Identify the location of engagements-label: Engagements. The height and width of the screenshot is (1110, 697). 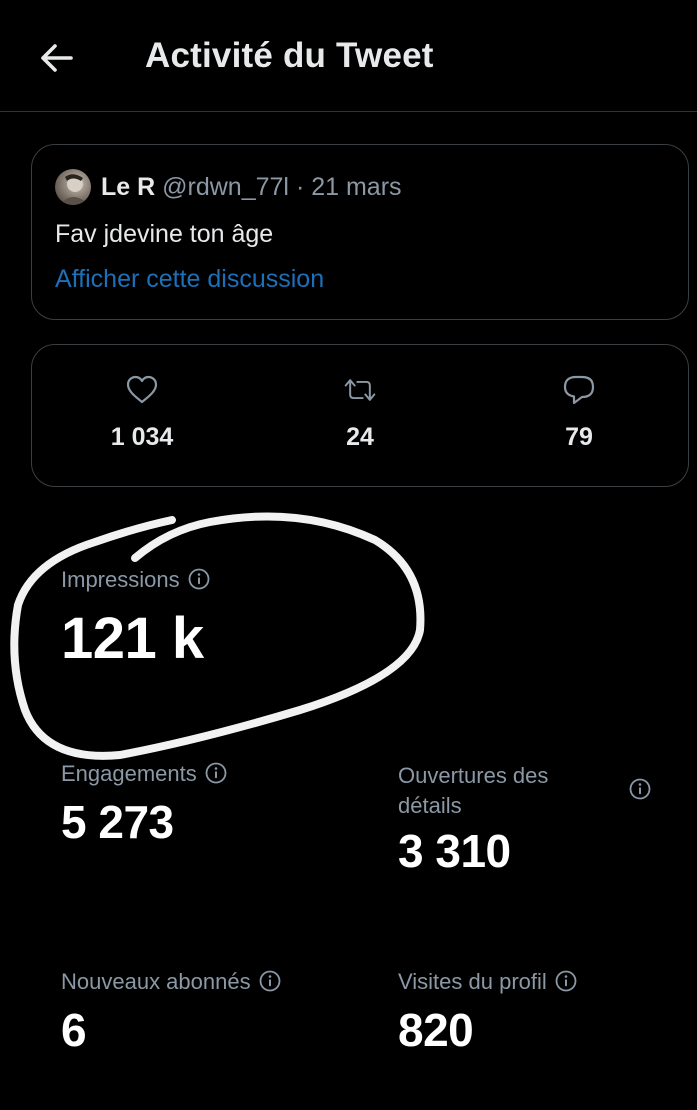
(129, 773).